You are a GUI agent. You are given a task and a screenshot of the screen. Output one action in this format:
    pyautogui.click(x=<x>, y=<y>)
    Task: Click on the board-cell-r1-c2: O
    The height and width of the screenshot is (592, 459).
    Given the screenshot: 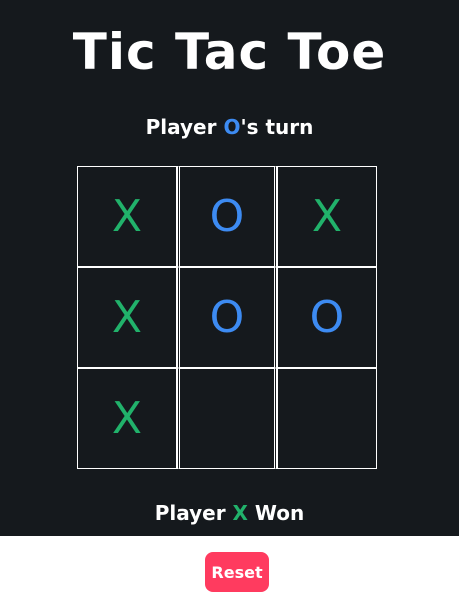 What is the action you would take?
    pyautogui.click(x=227, y=216)
    